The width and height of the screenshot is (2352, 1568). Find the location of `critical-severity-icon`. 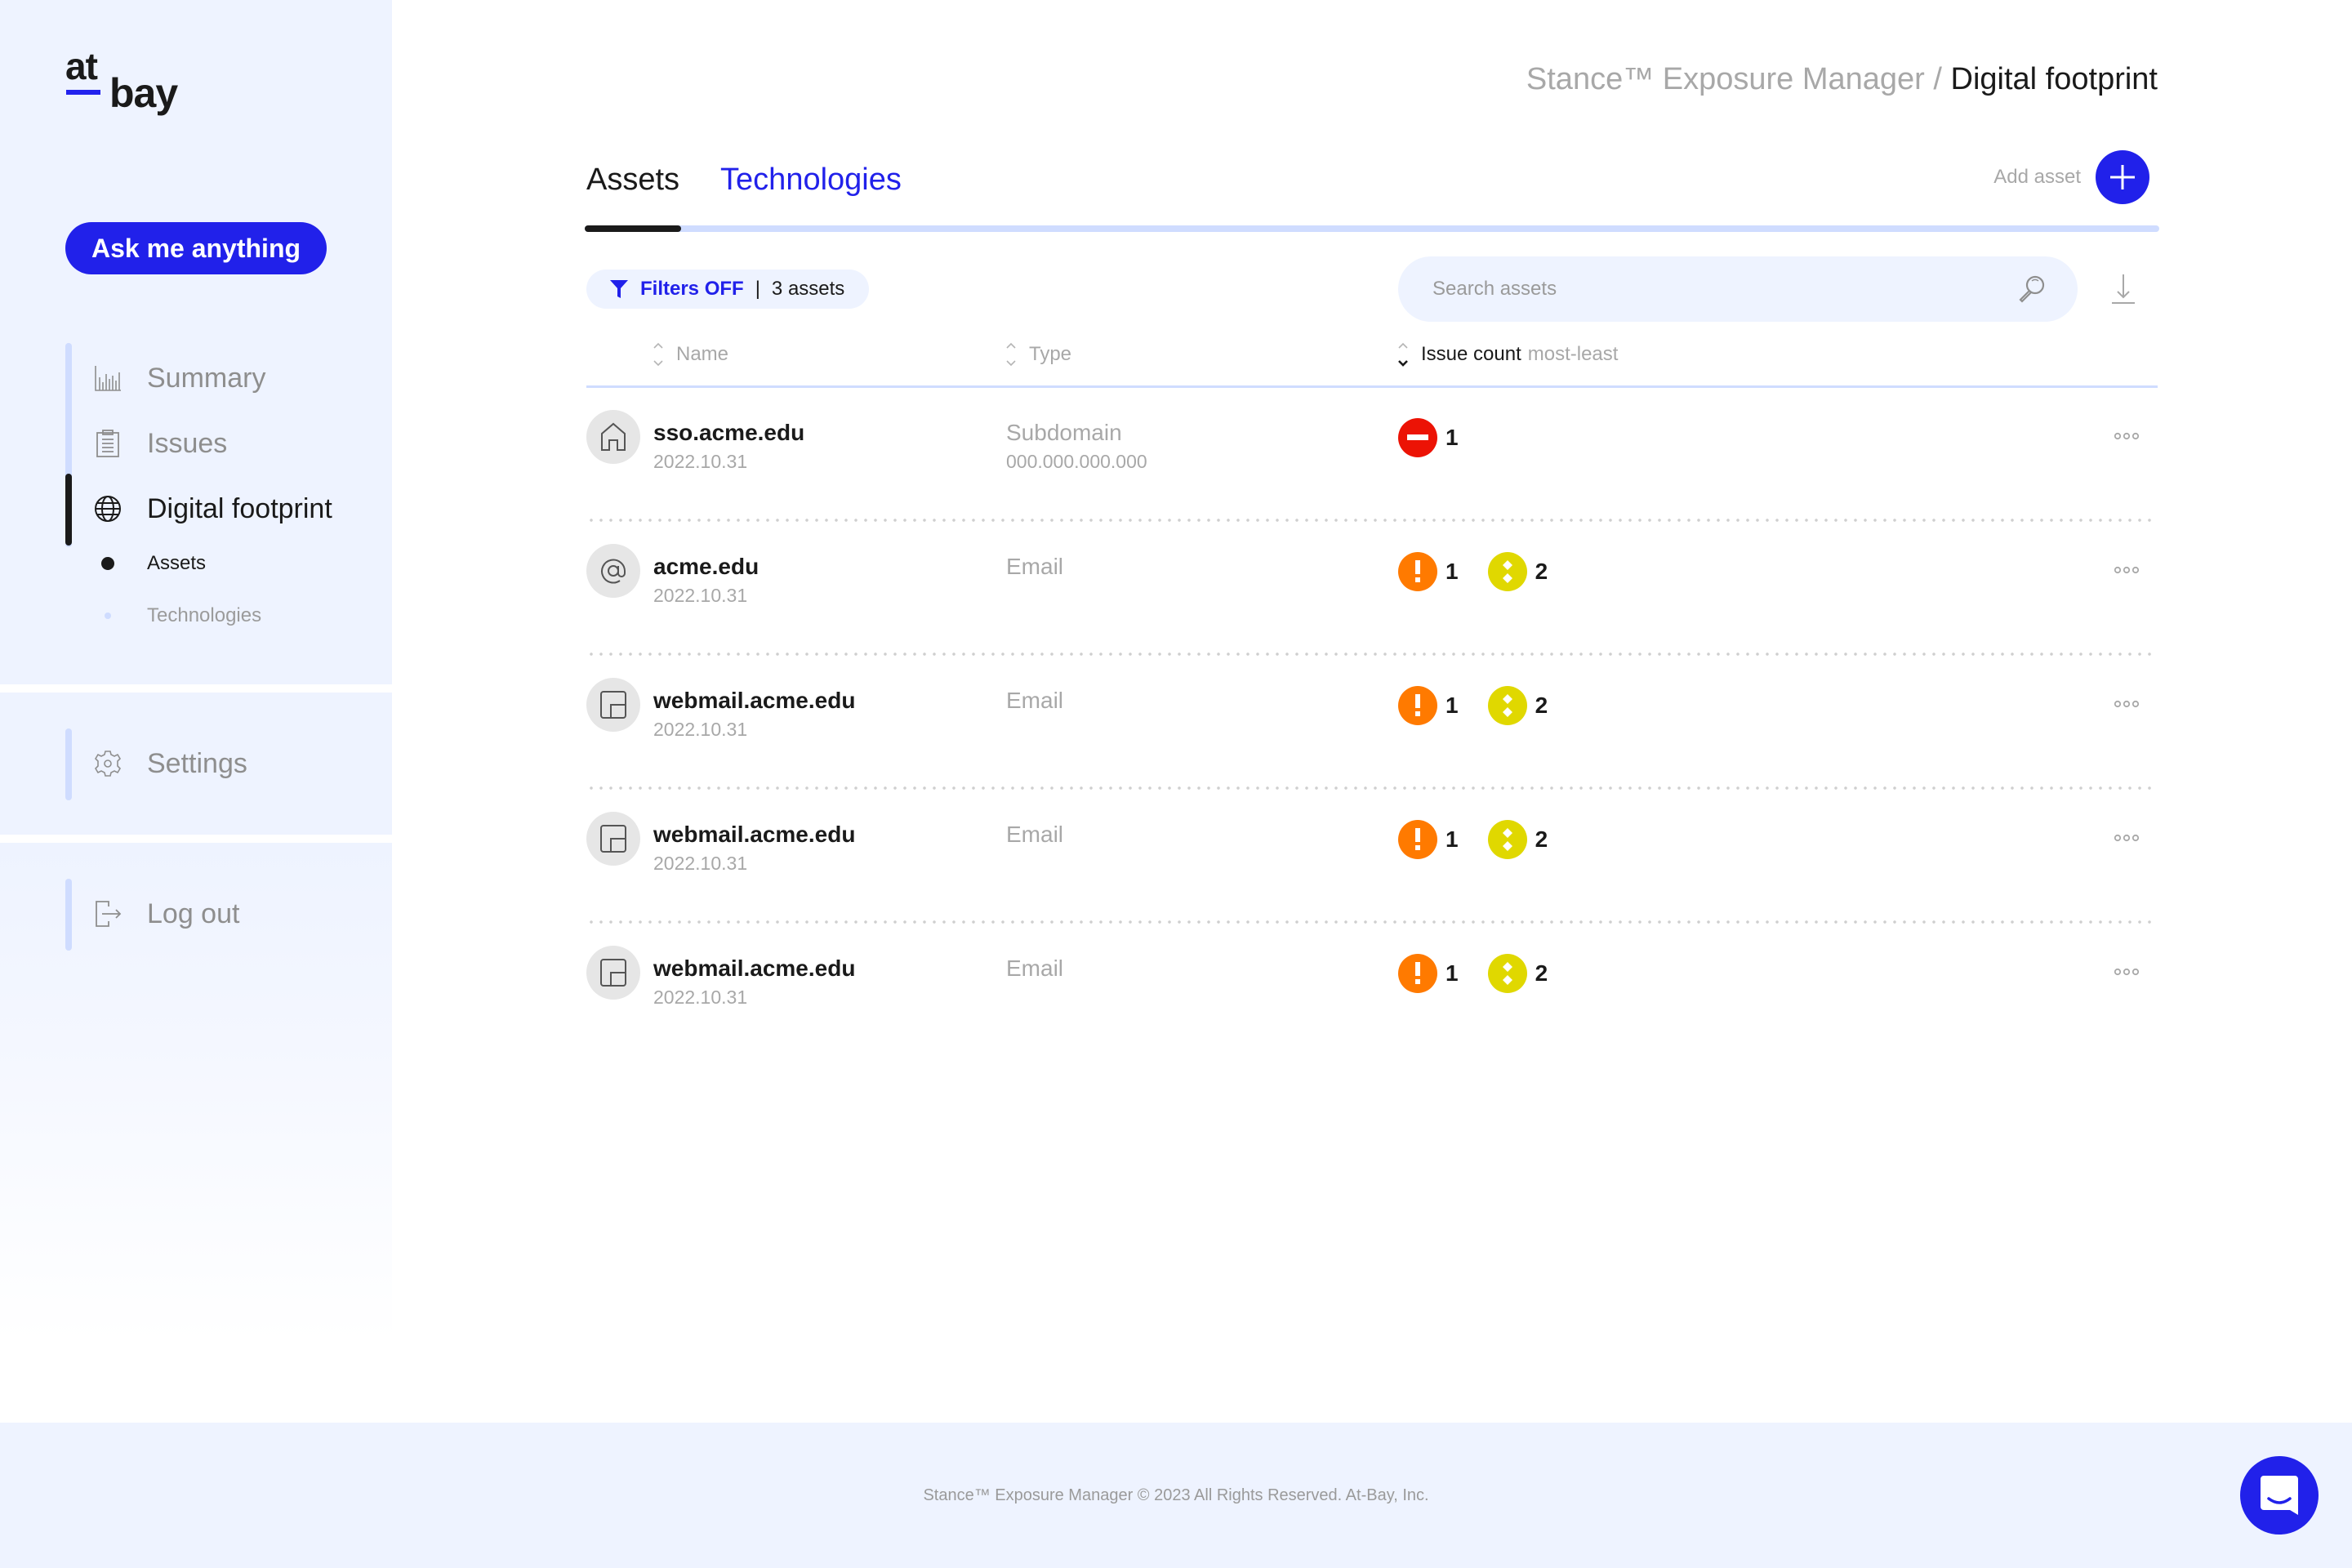

critical-severity-icon is located at coordinates (1417, 438).